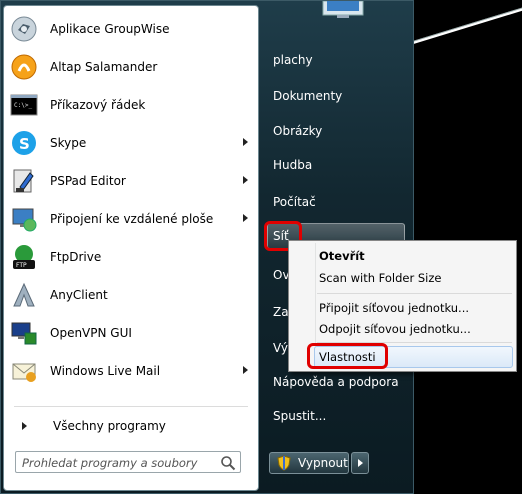 Image resolution: width=522 pixels, height=494 pixels. I want to click on right-item-napoveda: Nápověda a podpora, so click(336, 382).